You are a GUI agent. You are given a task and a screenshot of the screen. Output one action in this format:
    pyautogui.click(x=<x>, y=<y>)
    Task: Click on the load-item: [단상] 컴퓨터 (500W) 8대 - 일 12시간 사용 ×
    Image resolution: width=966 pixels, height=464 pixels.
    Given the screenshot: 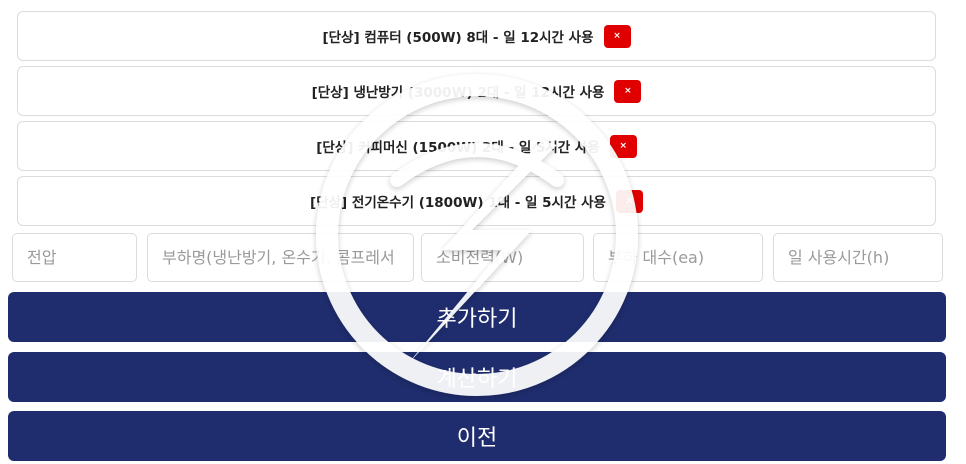 What is the action you would take?
    pyautogui.click(x=476, y=36)
    